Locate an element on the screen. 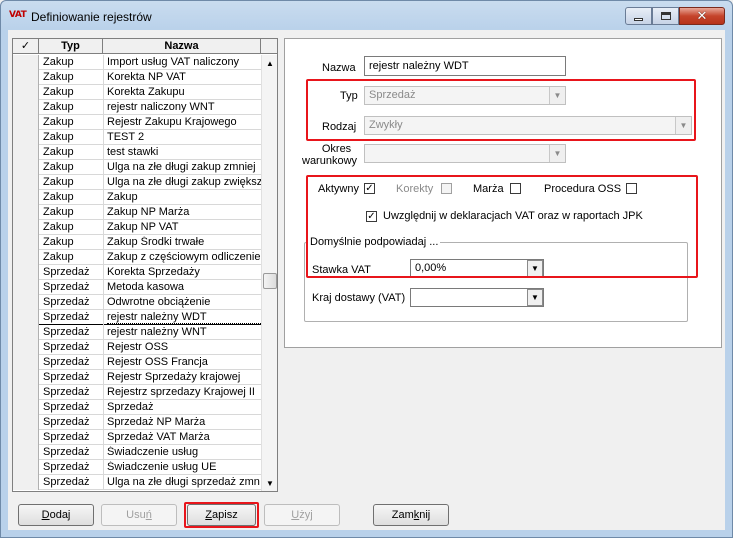 The width and height of the screenshot is (733, 538). table-row: Sprzedaż Korekta Sprzedaży is located at coordinates (137, 272).